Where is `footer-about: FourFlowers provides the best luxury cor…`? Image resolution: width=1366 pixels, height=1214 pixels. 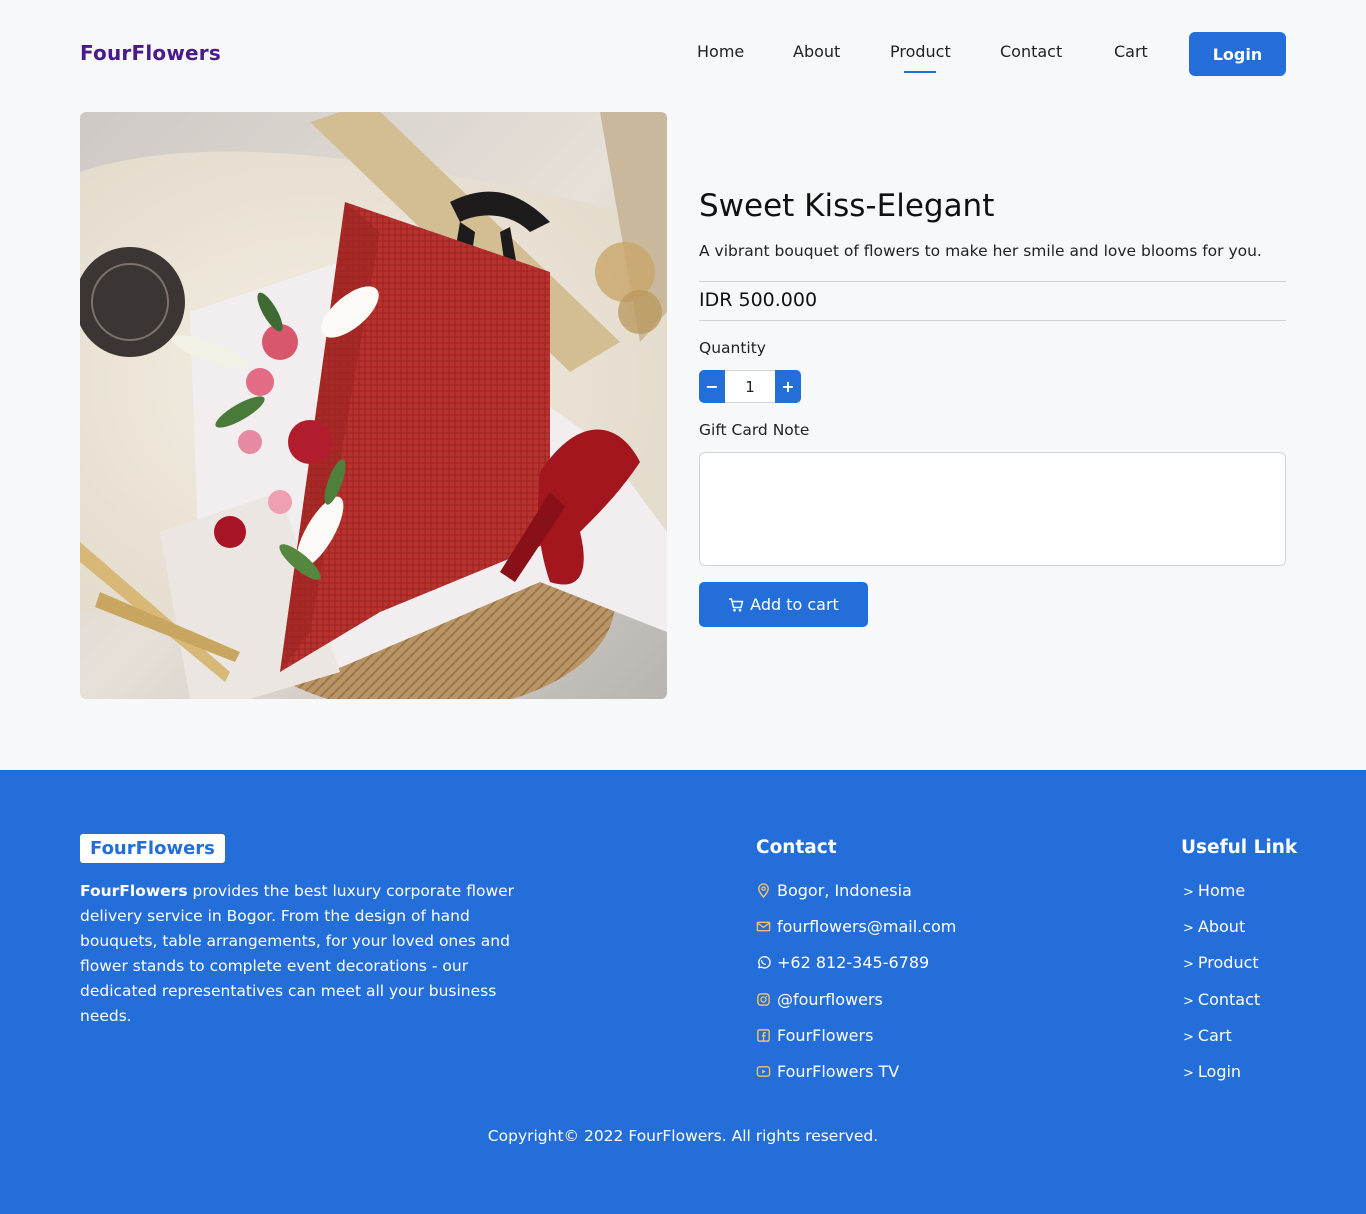
footer-about: FourFlowers provides the best luxury cor… is located at coordinates (307, 954).